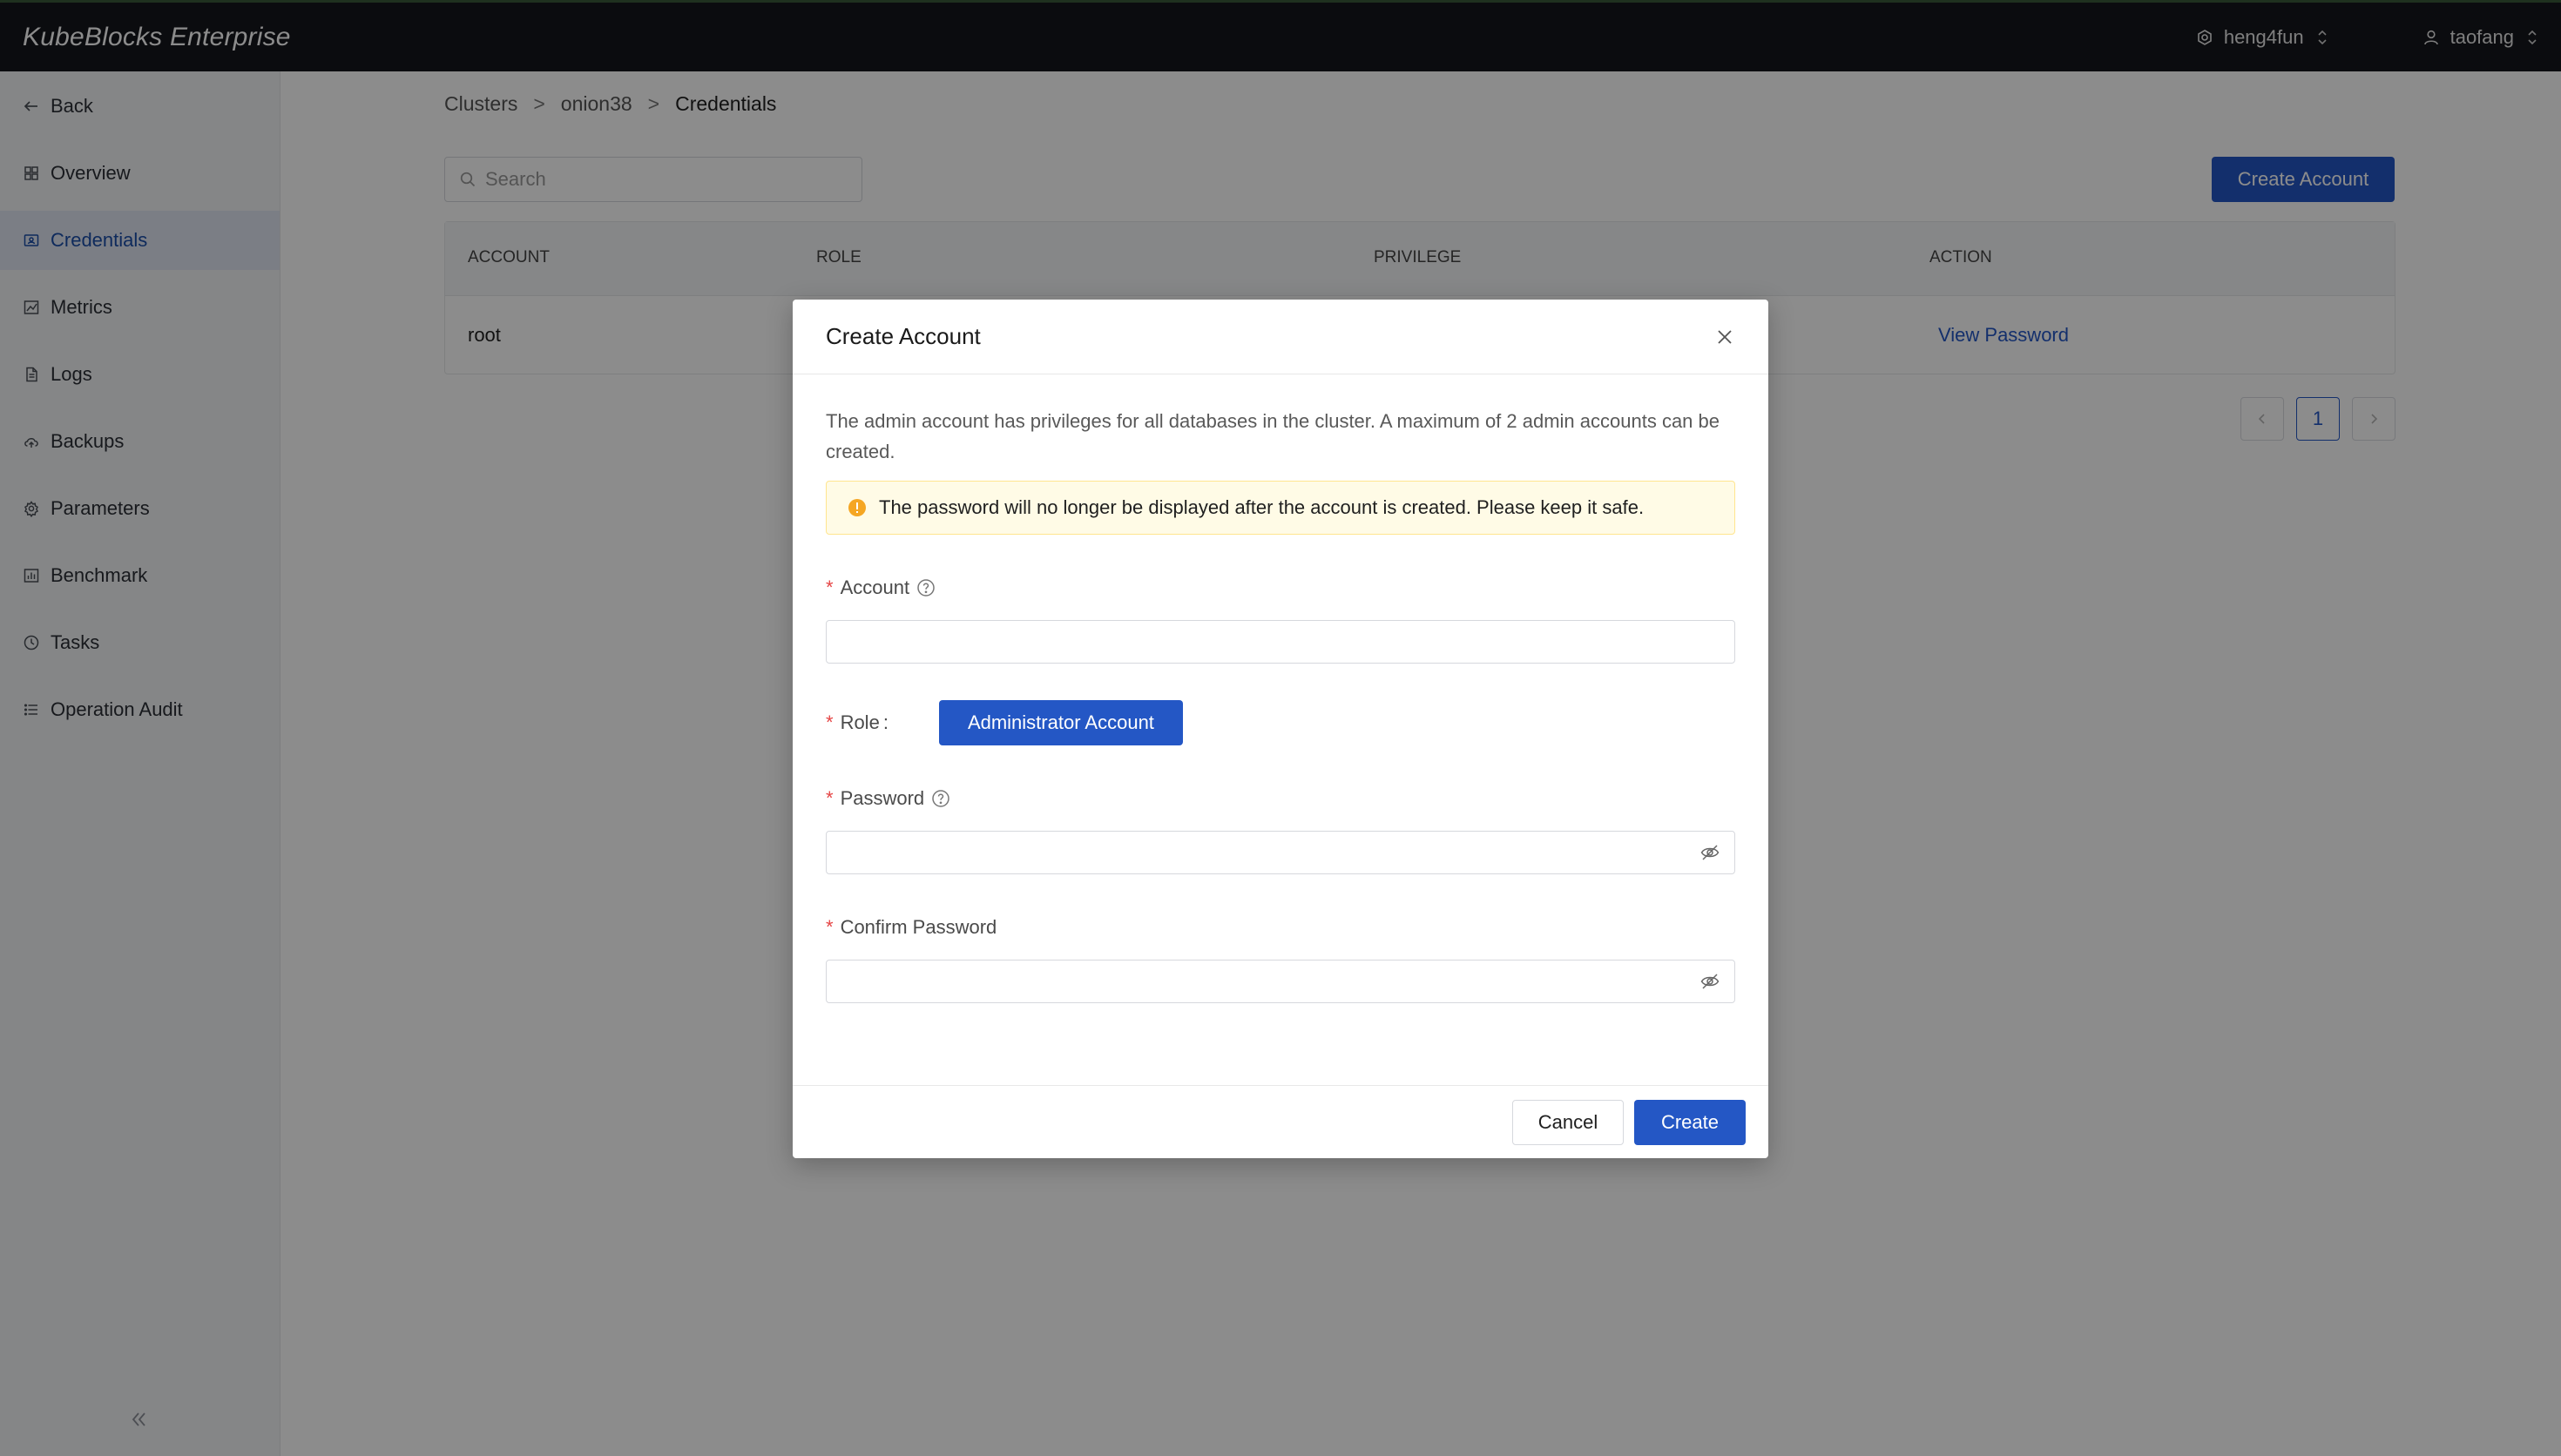  I want to click on confirm-password-label-text: Confirm Password, so click(918, 927).